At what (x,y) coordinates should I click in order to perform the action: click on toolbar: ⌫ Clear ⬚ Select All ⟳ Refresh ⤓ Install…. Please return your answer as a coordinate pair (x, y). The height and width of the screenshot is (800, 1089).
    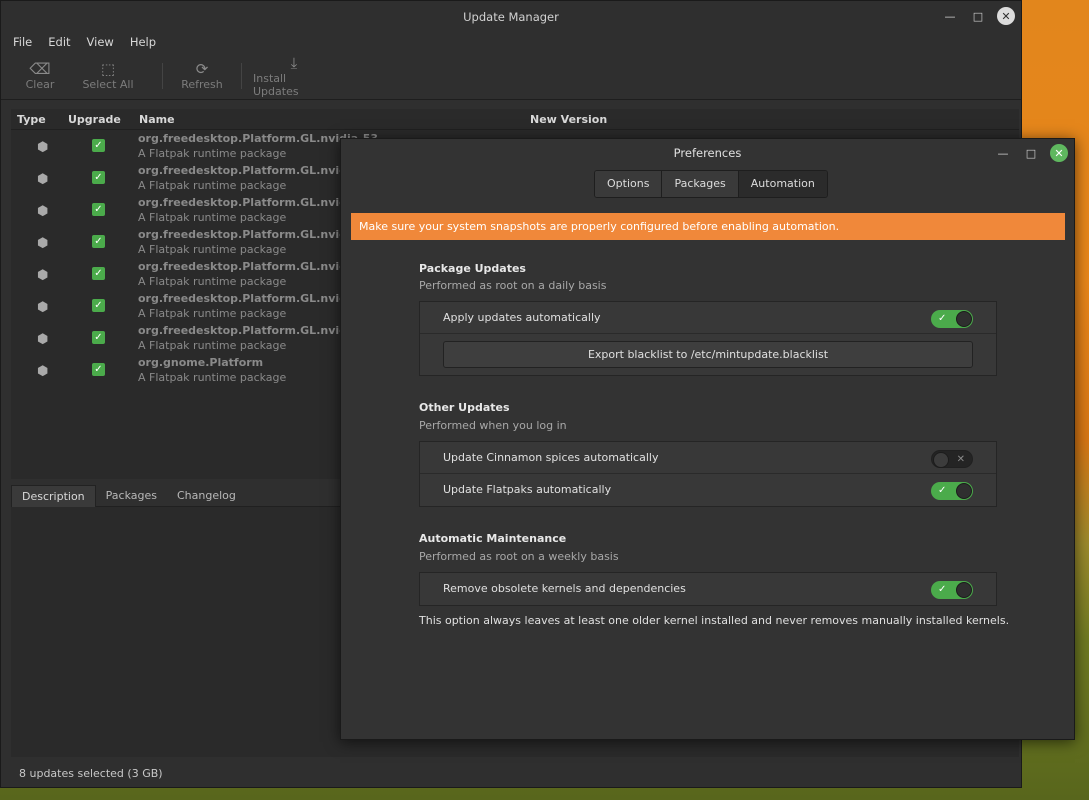
    Looking at the image, I should click on (511, 76).